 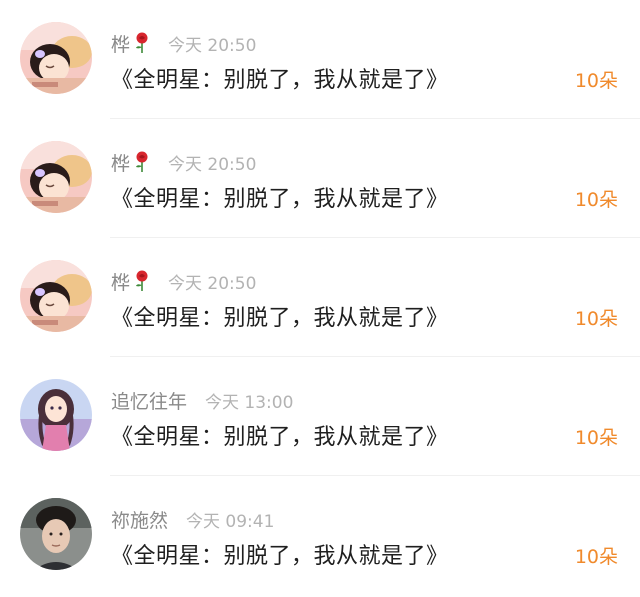 I want to click on anime-girl-avatar-icon, so click(x=56, y=415).